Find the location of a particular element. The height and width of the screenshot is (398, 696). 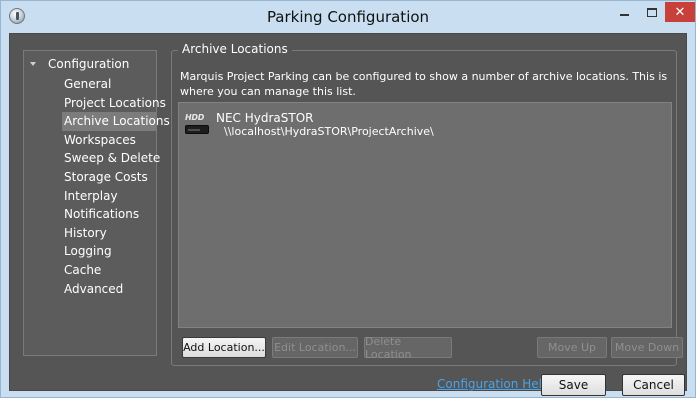

maximize-button is located at coordinates (652, 12).